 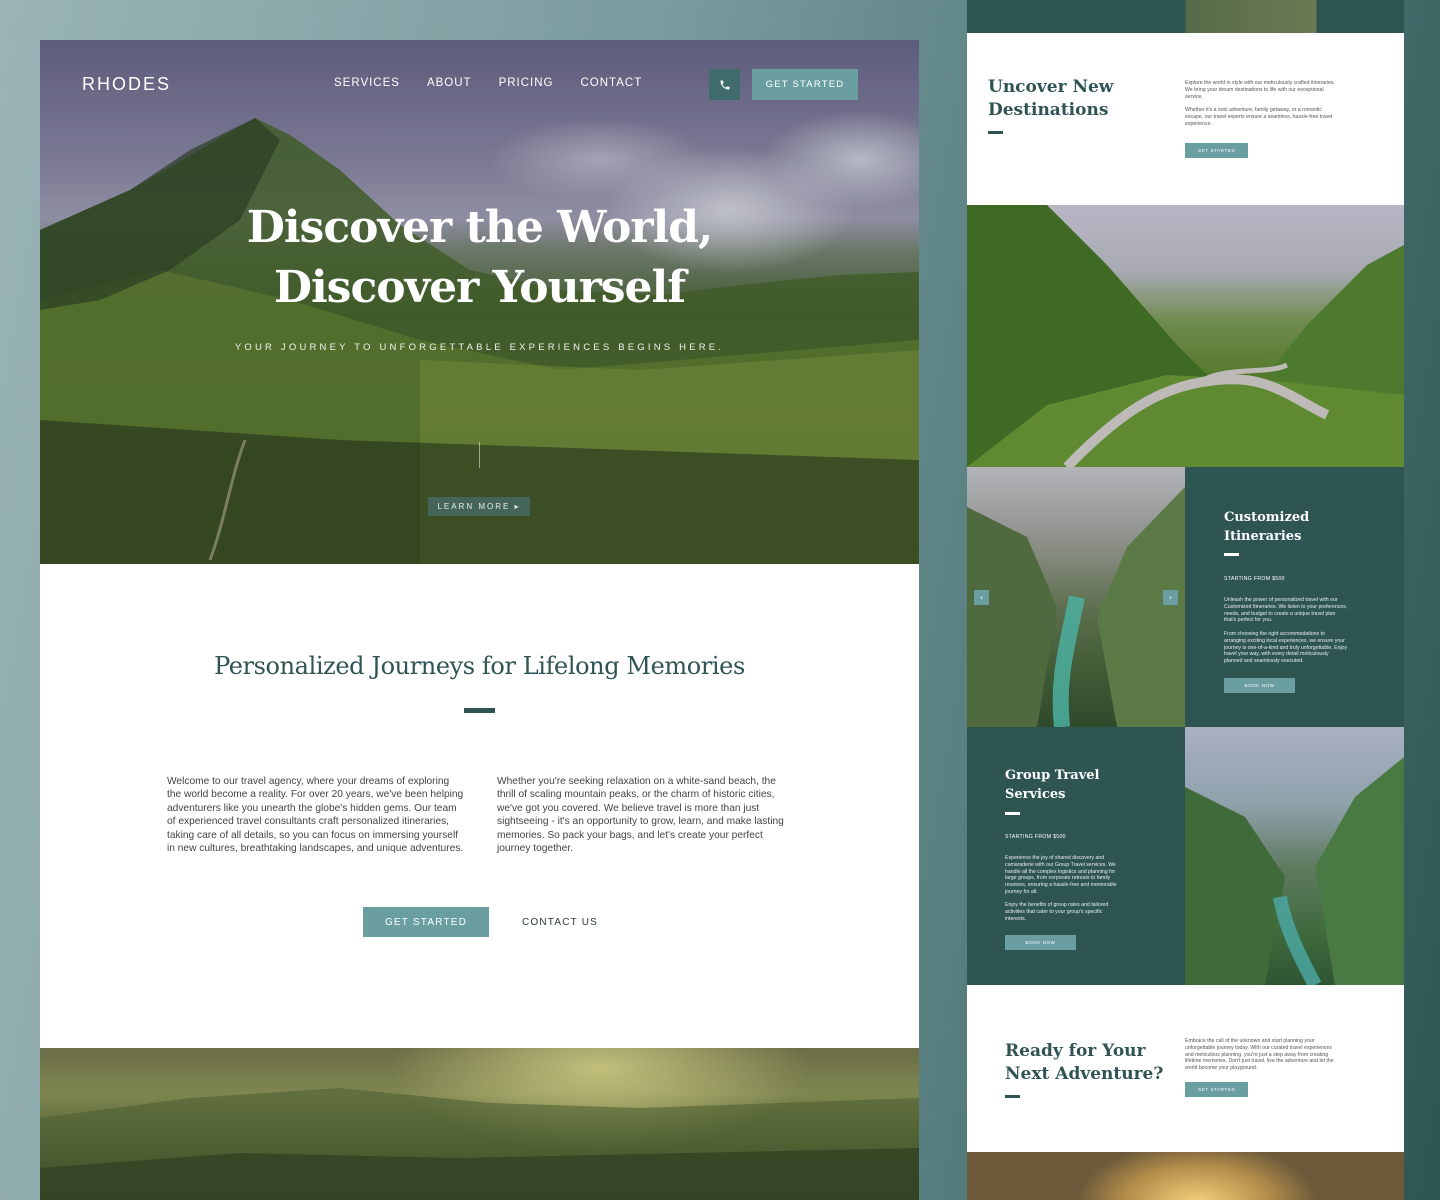 I want to click on intro-heading-underline, so click(x=479, y=710).